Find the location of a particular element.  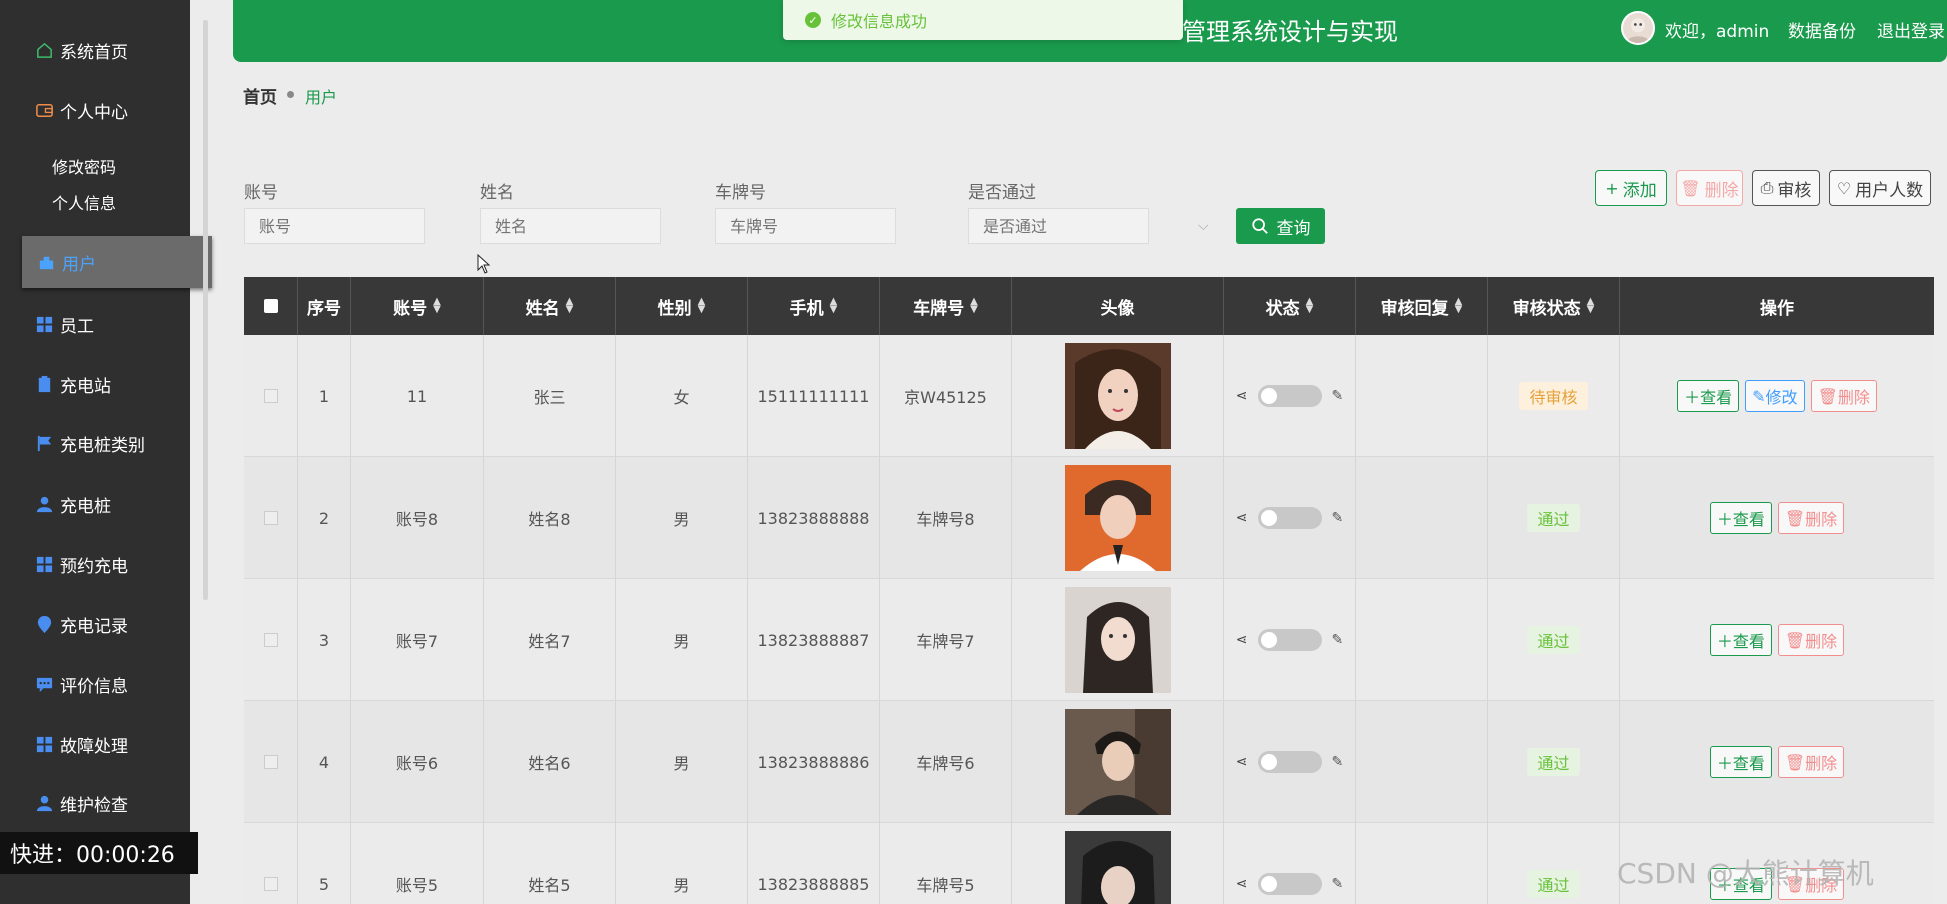

cell-phone: 13823888888 is located at coordinates (814, 518).